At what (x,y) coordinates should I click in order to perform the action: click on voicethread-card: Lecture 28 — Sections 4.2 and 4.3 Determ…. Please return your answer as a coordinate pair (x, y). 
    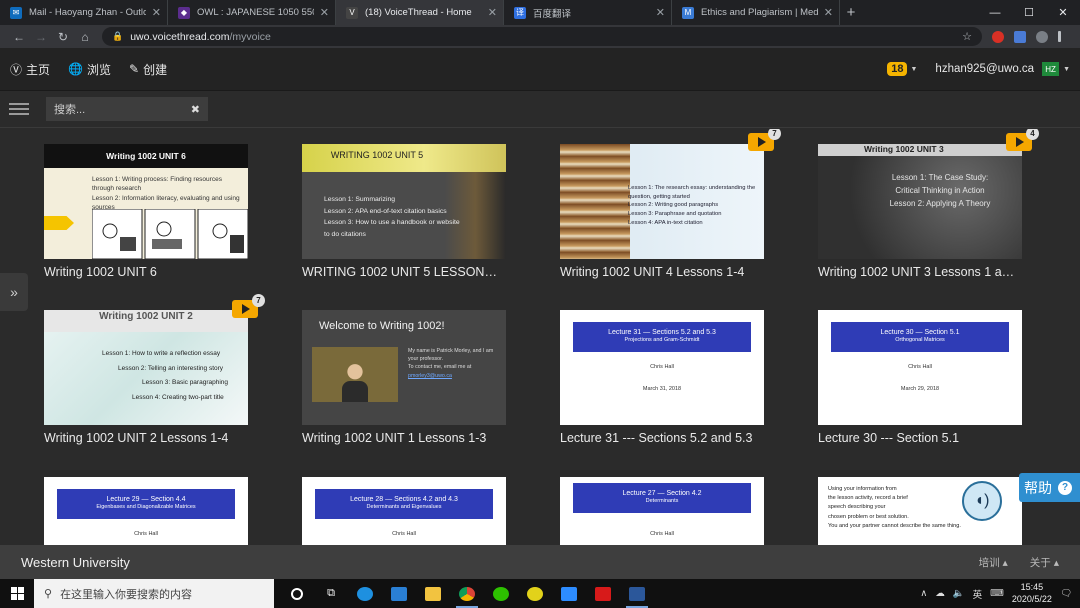
    Looking at the image, I should click on (404, 511).